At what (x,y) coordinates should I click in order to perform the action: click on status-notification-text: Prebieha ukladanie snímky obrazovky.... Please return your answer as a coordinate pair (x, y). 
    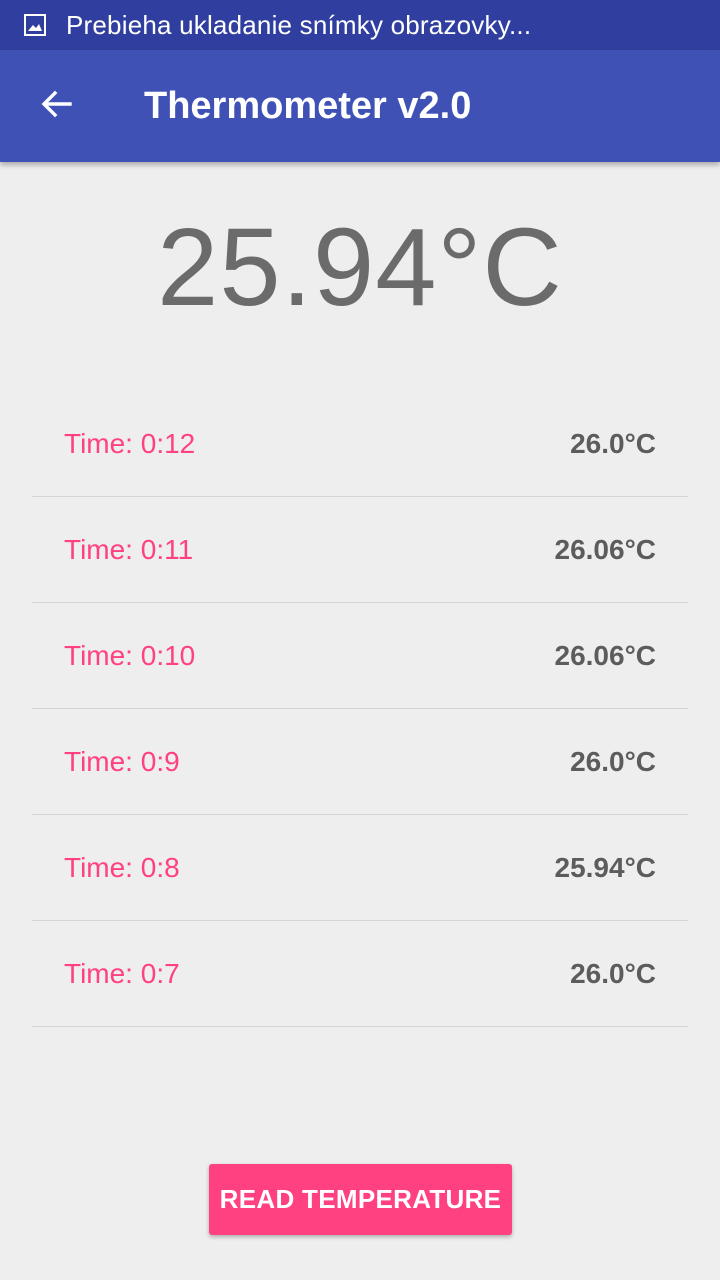
    Looking at the image, I should click on (299, 24).